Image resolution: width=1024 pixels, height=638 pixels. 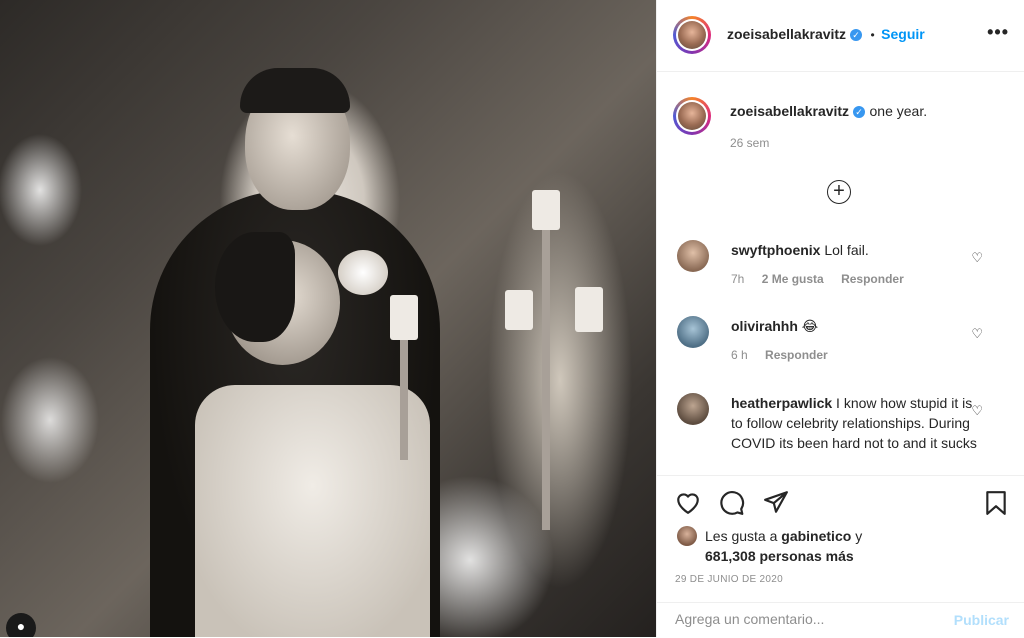 I want to click on caption-author-avatar, so click(x=692, y=116).